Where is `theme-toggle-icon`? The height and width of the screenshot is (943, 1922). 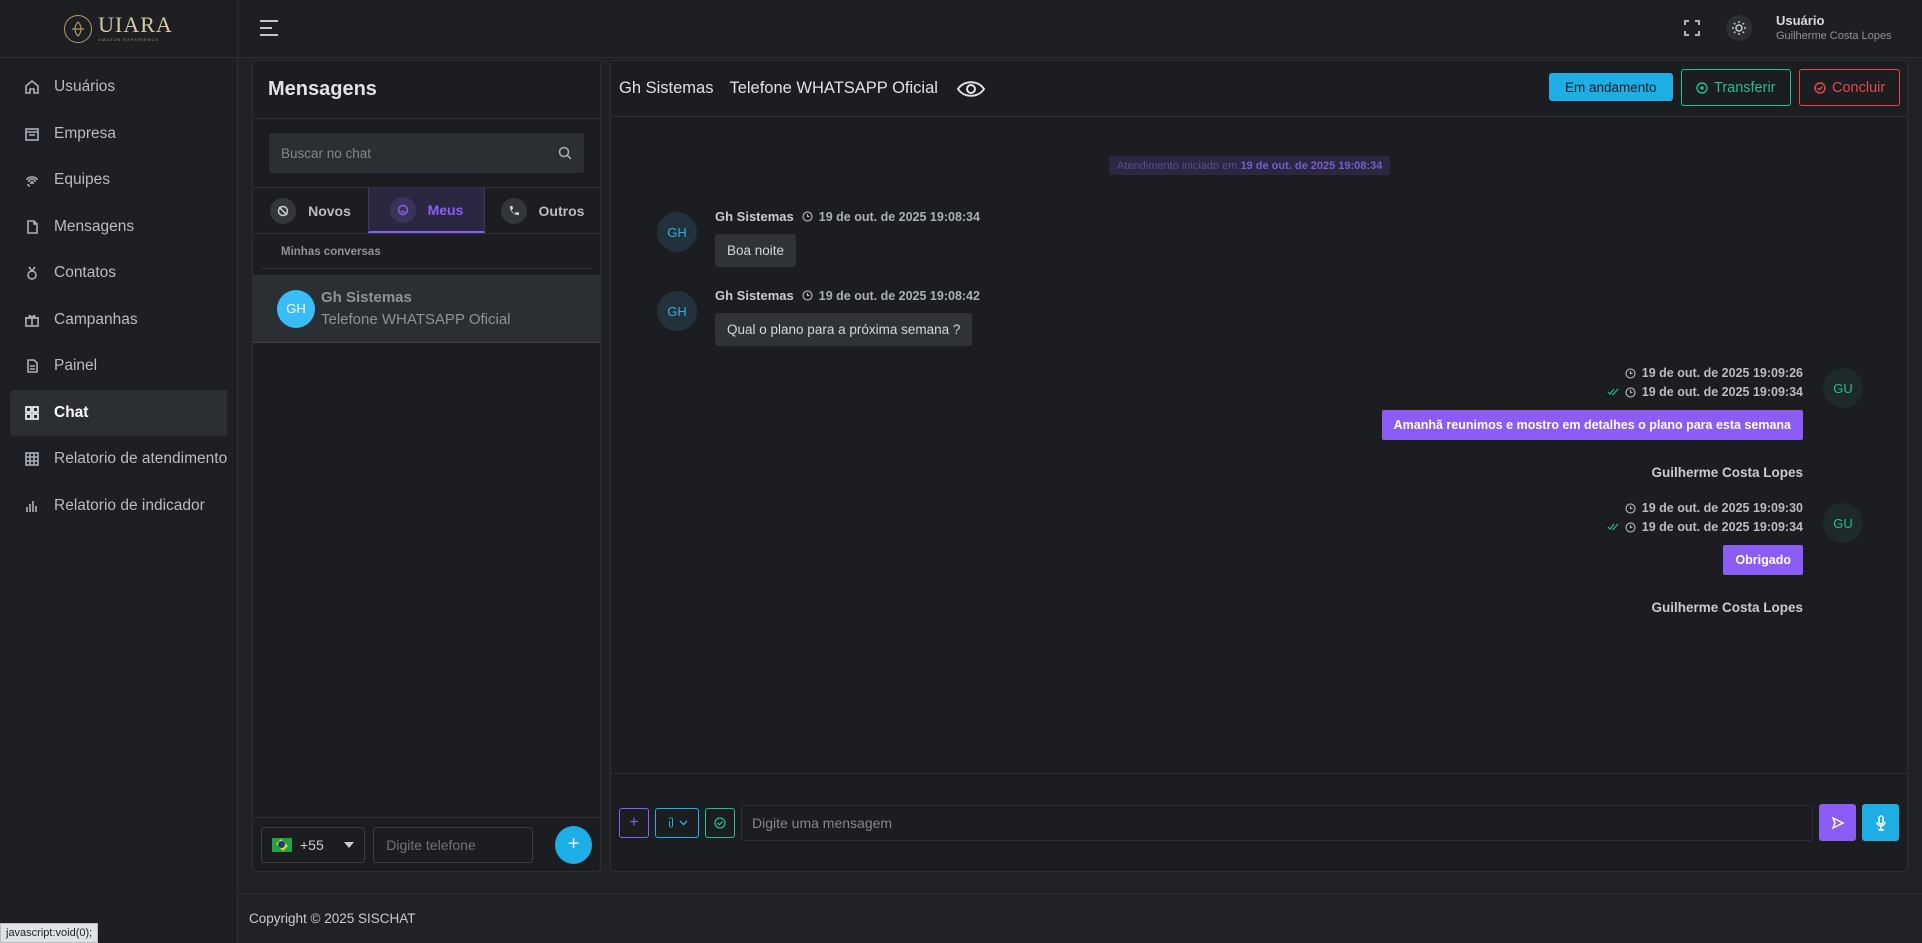
theme-toggle-icon is located at coordinates (1739, 28).